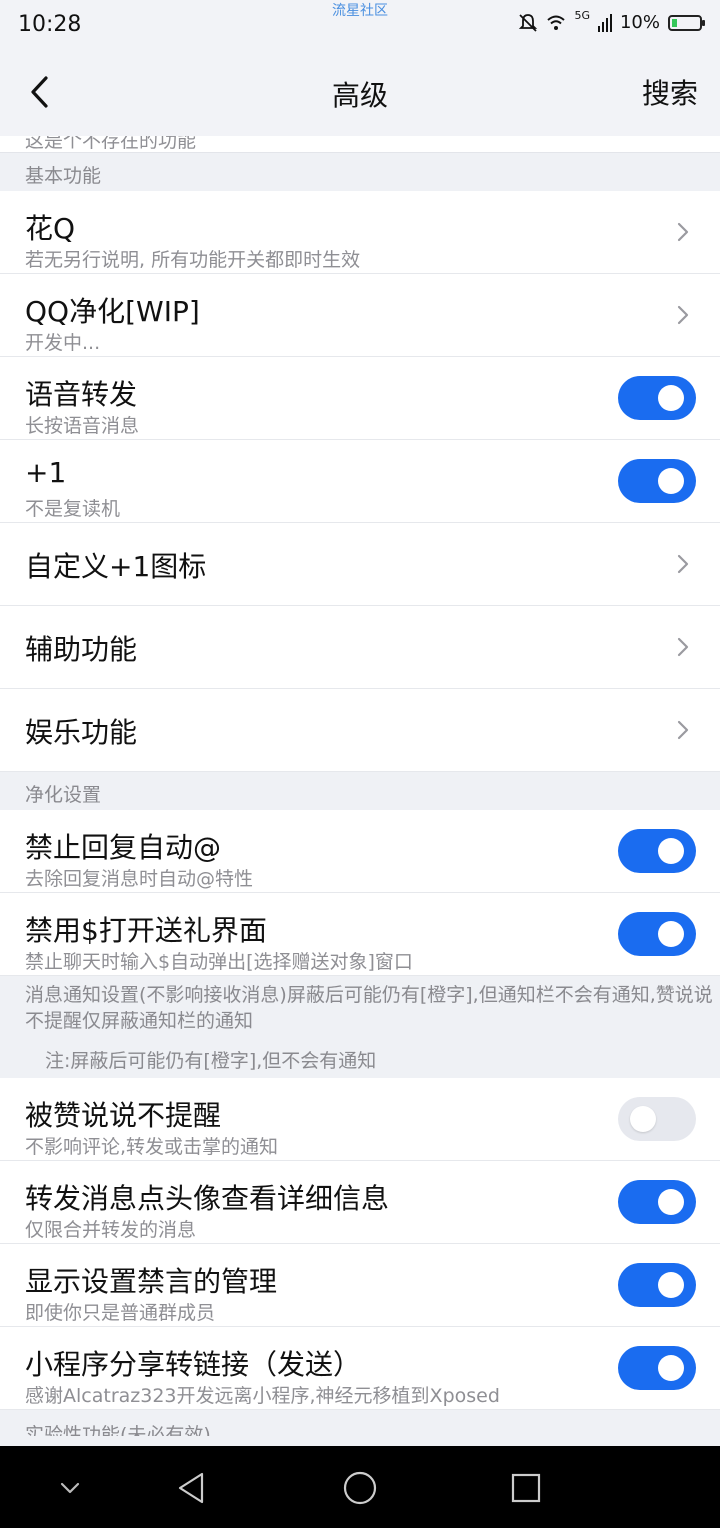 This screenshot has width=720, height=1528. I want to click on setting-title: 辅助功能, so click(81, 649).